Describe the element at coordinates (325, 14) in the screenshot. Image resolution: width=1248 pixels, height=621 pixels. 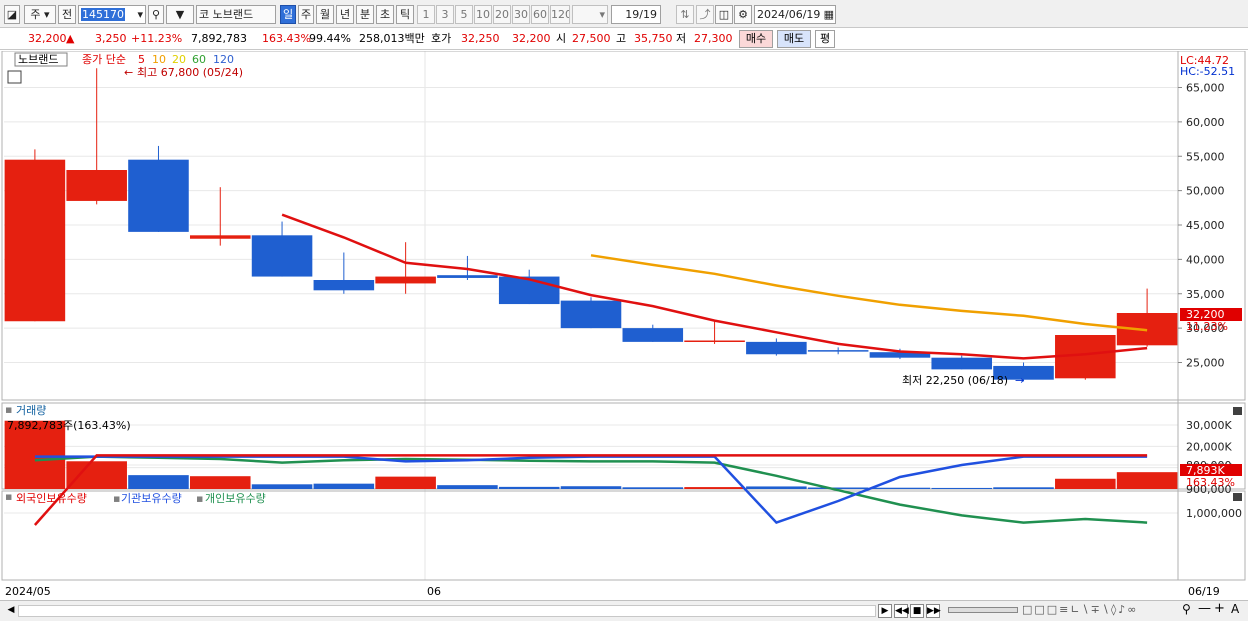
I see `period-month: 월` at that location.